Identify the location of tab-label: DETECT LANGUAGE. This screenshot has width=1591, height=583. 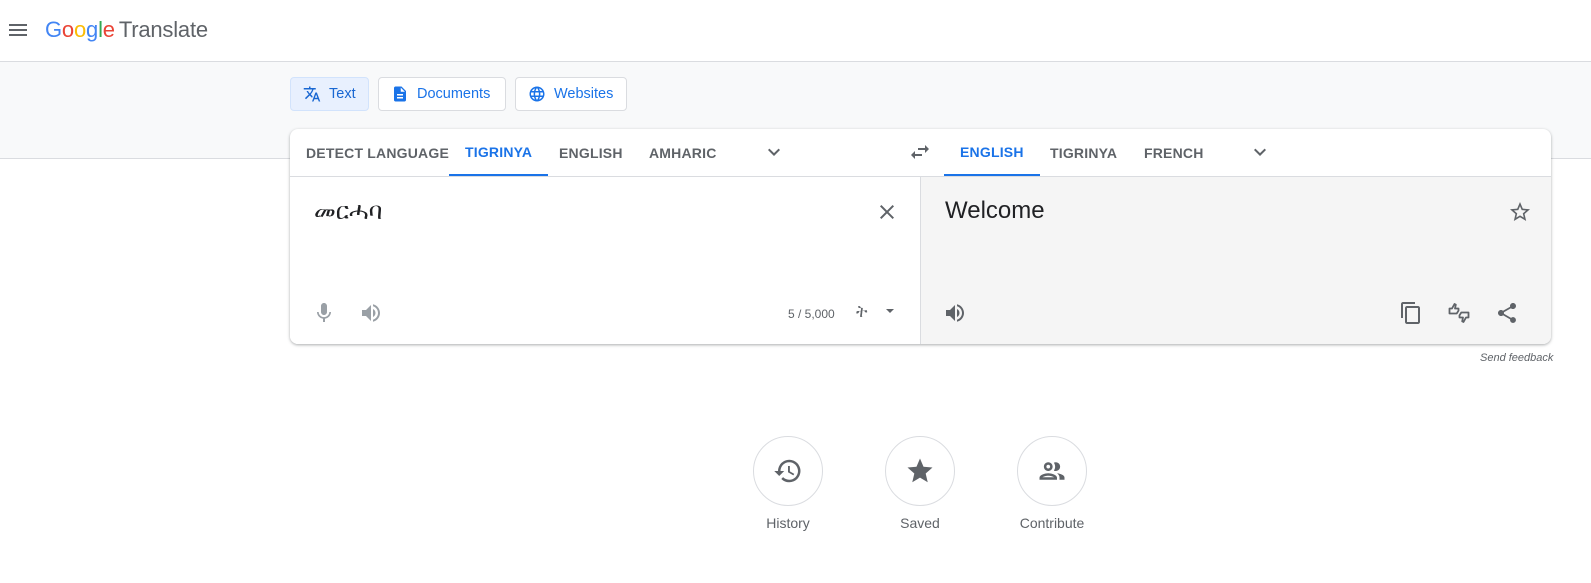
(377, 152).